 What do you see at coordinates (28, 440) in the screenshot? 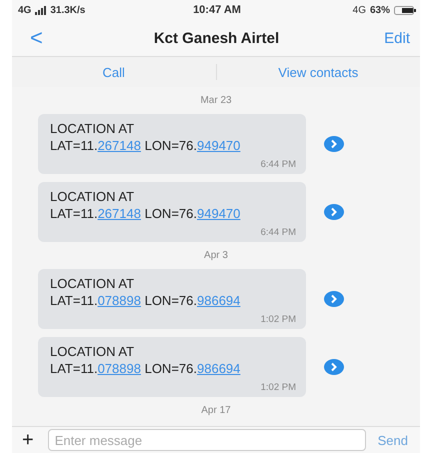
I see `add-button: +` at bounding box center [28, 440].